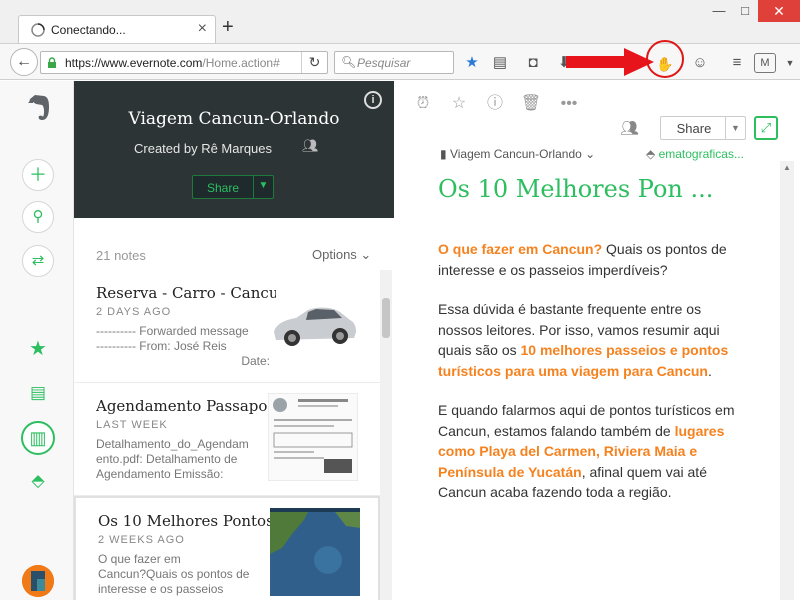 The height and width of the screenshot is (600, 800). Describe the element at coordinates (38, 438) in the screenshot. I see `notebooks-icon: ▥` at that location.